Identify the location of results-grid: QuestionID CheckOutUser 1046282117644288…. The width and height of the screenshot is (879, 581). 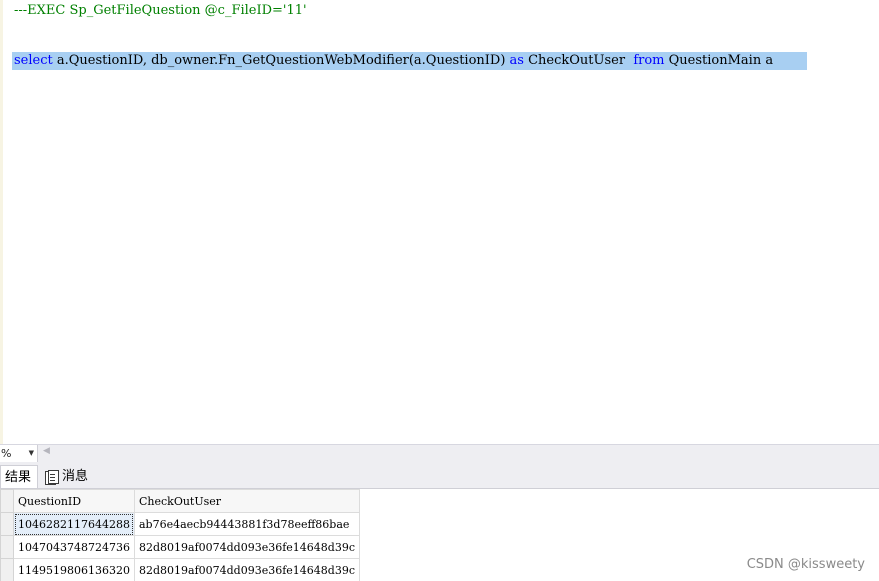
(180, 535).